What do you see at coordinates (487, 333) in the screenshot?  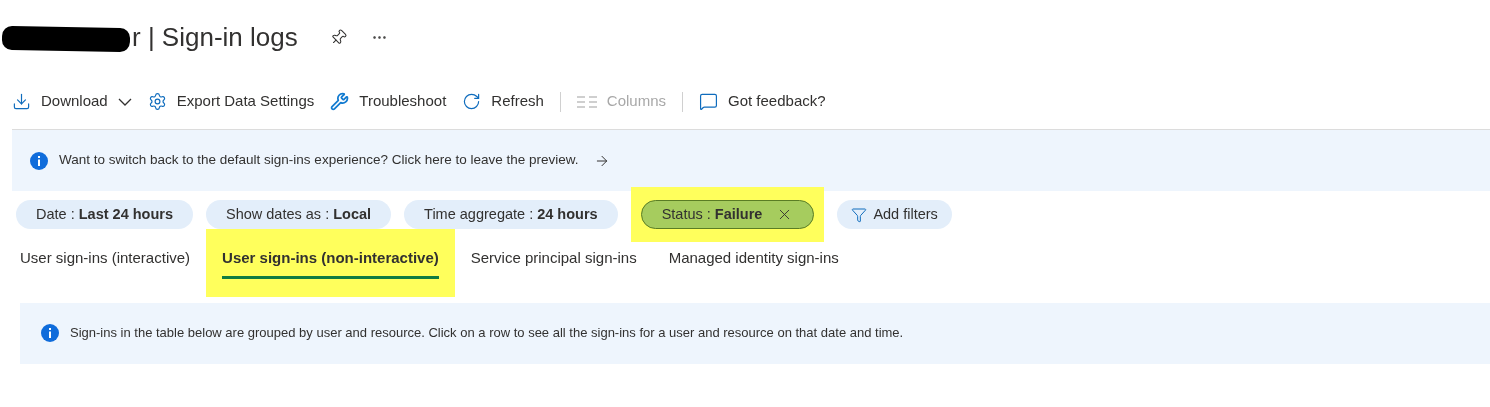 I see `banner-text: Sign-ins in the table below are grouped by user and resource. Click on a row to see all the sign-ins for a user and resource on that date and time.` at bounding box center [487, 333].